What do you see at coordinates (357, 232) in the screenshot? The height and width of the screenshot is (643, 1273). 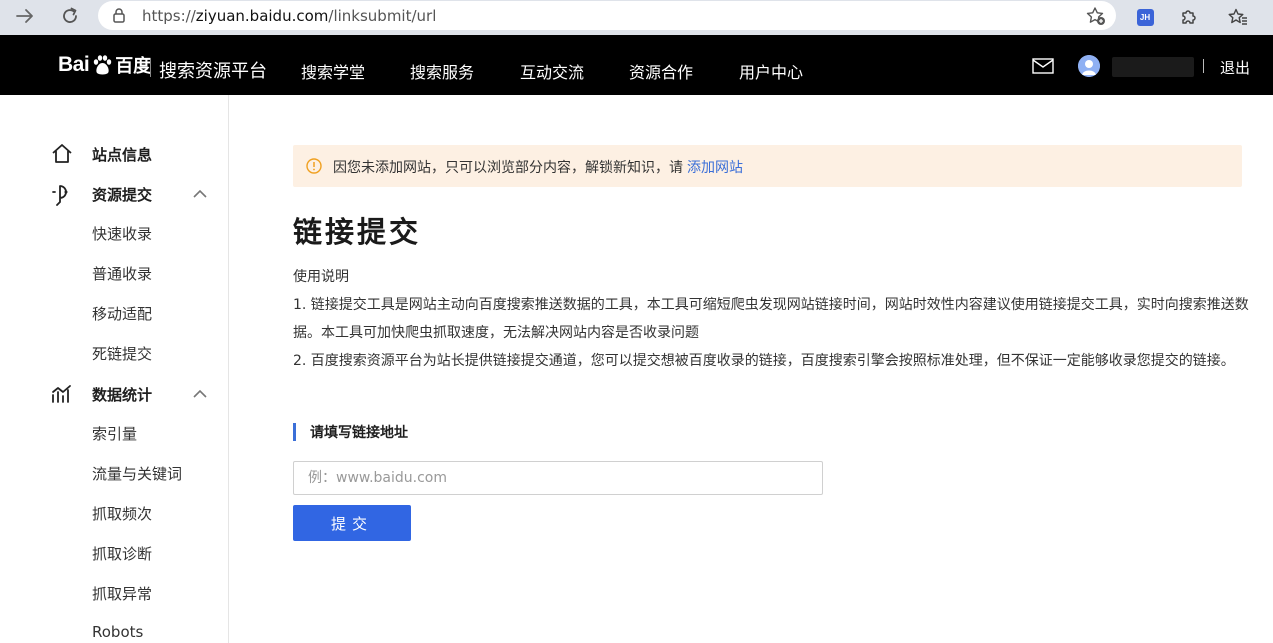 I see `page-title: 链接提交` at bounding box center [357, 232].